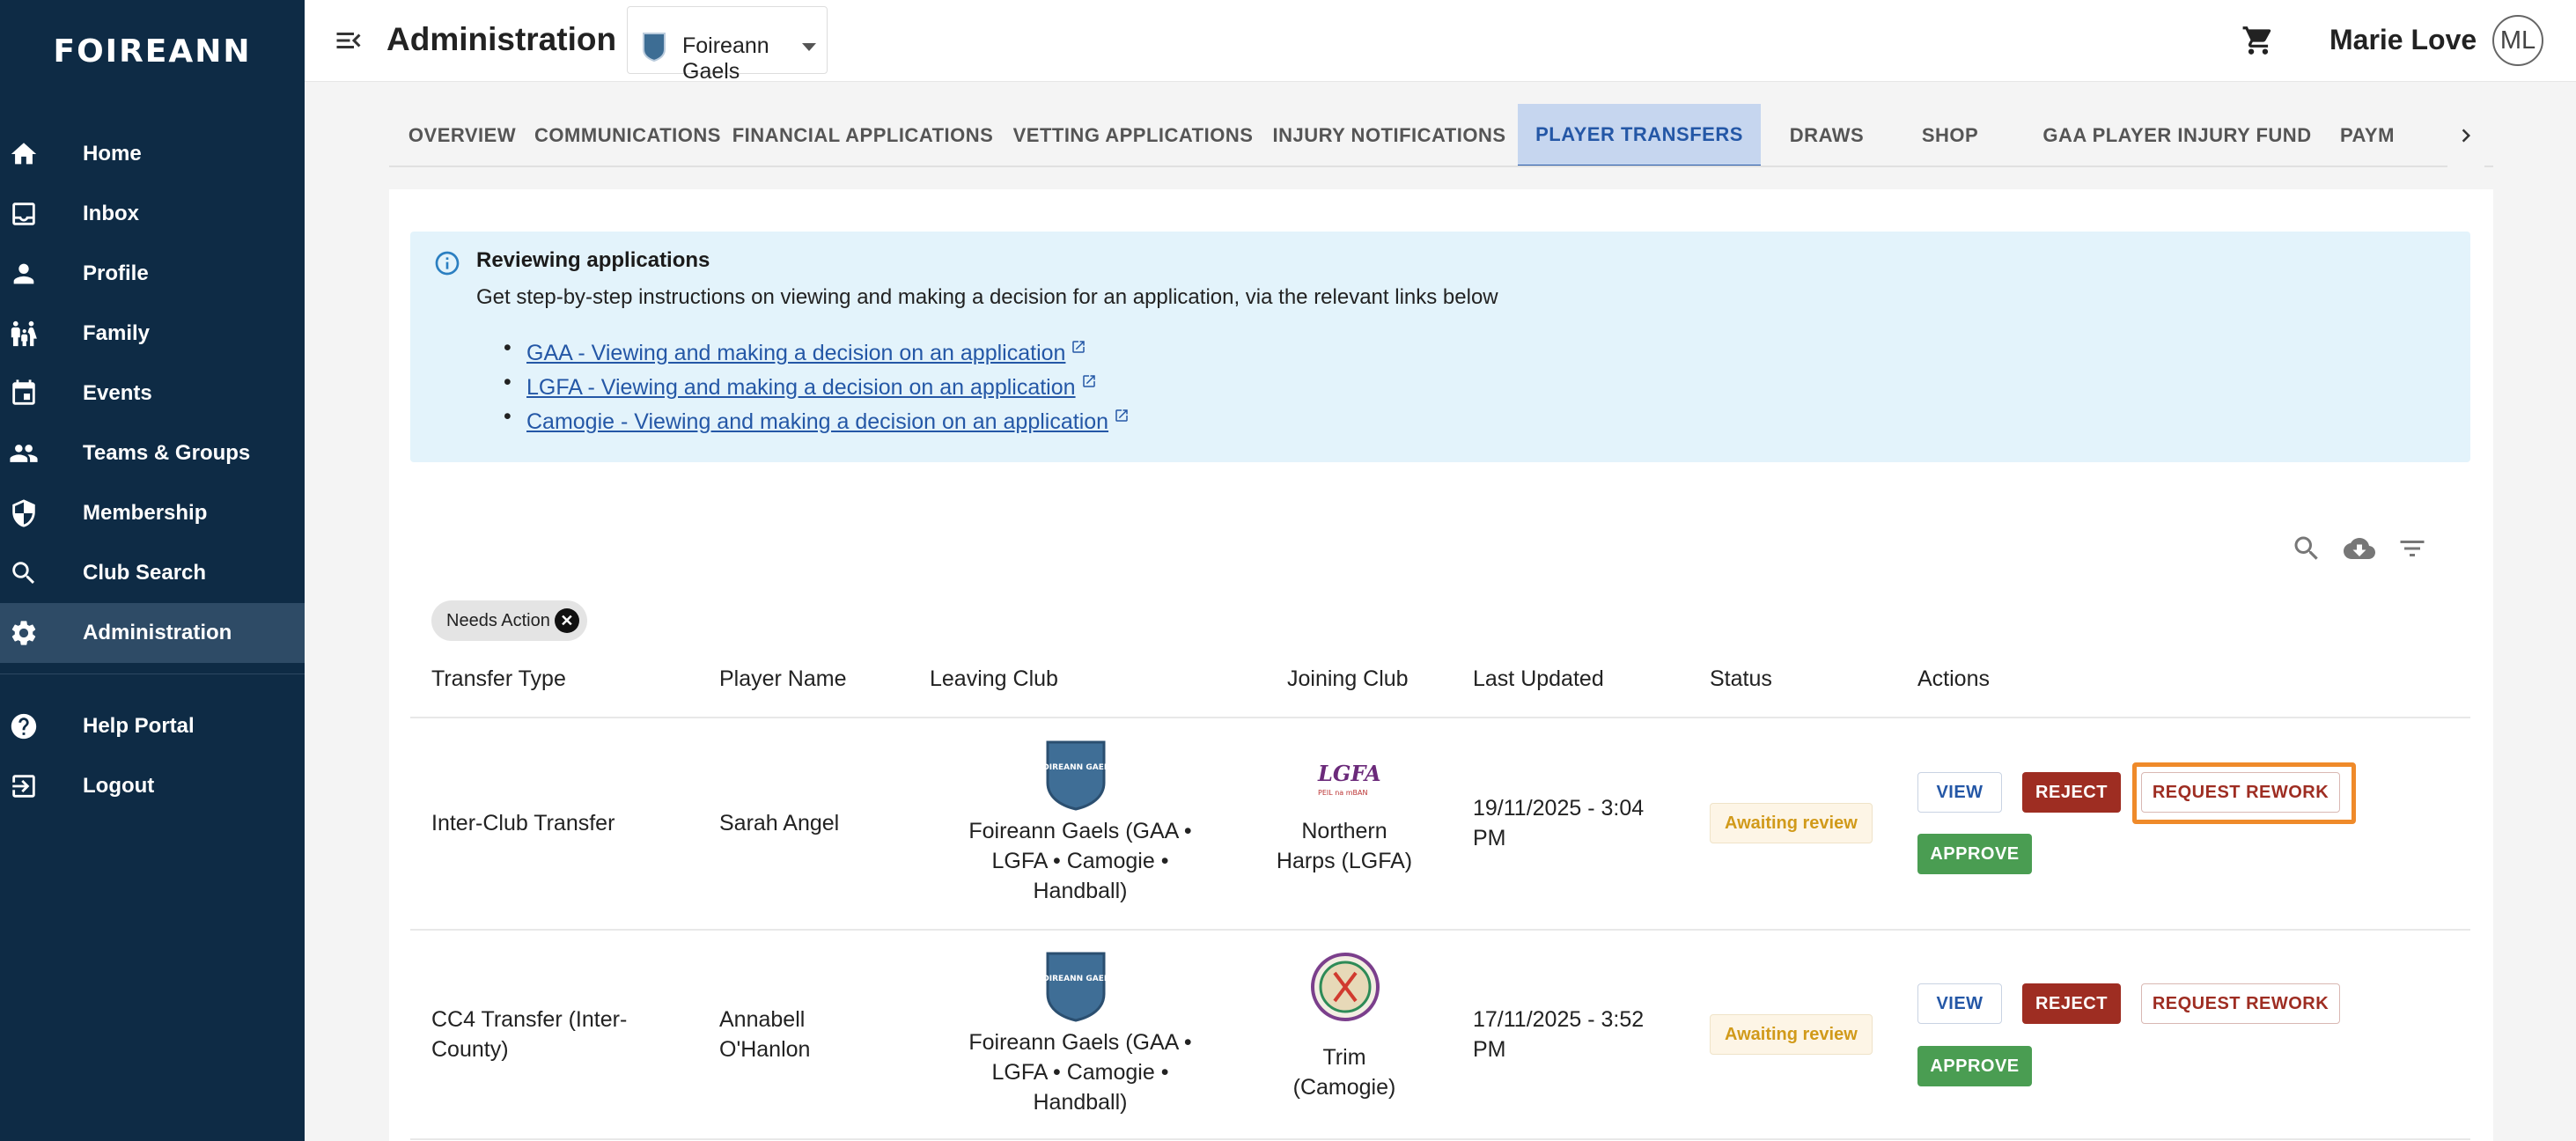  I want to click on tab-gaa-player-injury-fund: GAA PLAYER INJURY FUND, so click(2177, 135).